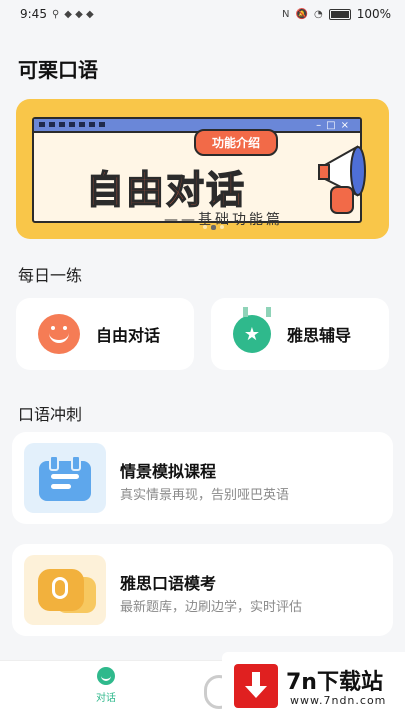 The width and height of the screenshot is (405, 720). Describe the element at coordinates (211, 607) in the screenshot. I see `ielts-mock-desc: 最新题库，边刷边学，实时评估` at that location.